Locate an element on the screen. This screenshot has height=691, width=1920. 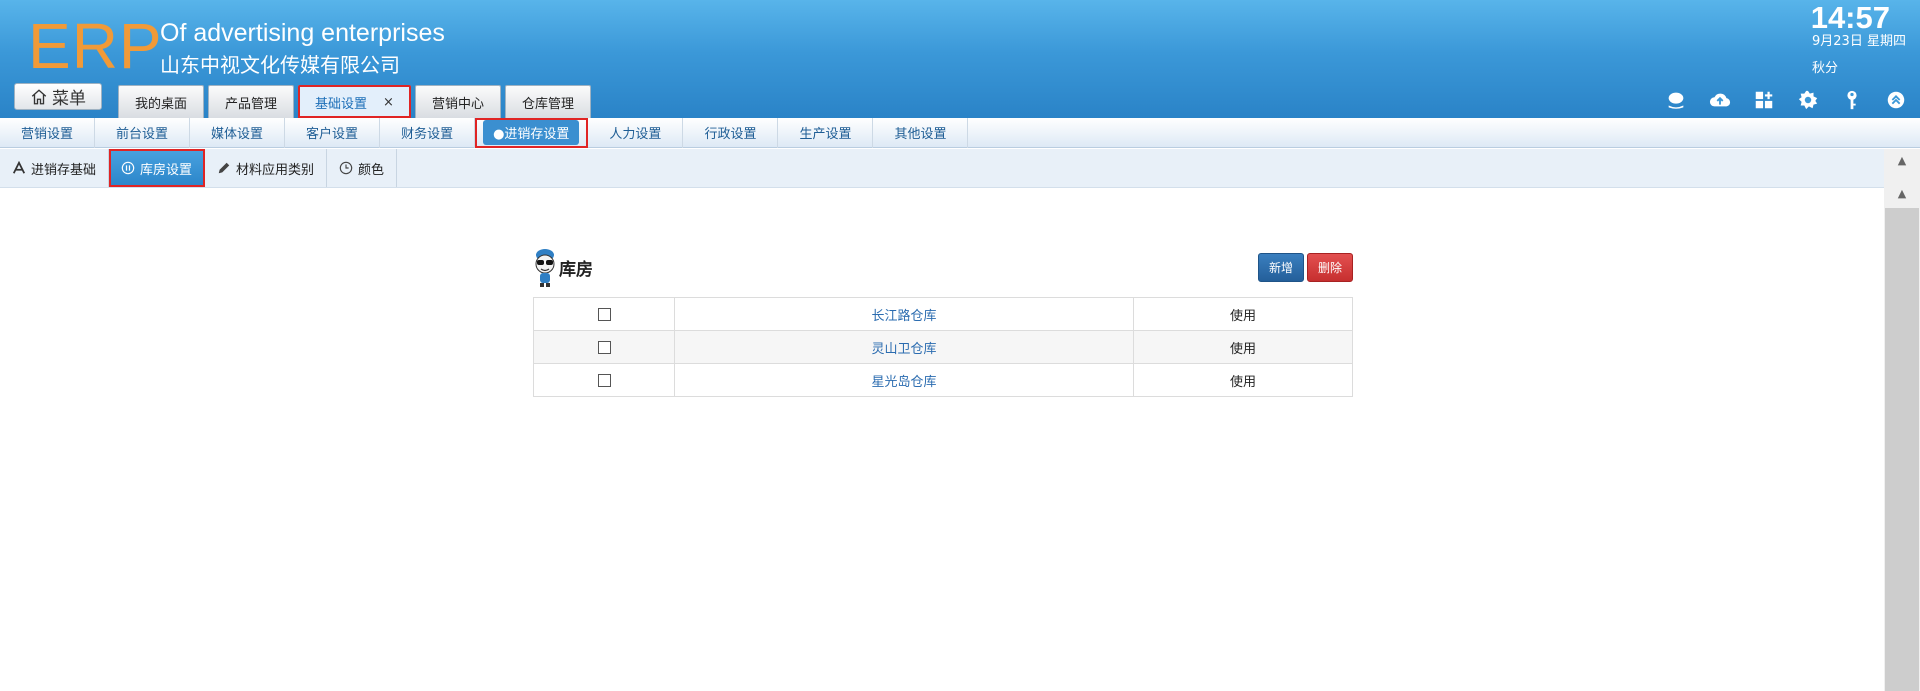
table-row: 灵山卫仓库 使用 is located at coordinates (943, 347).